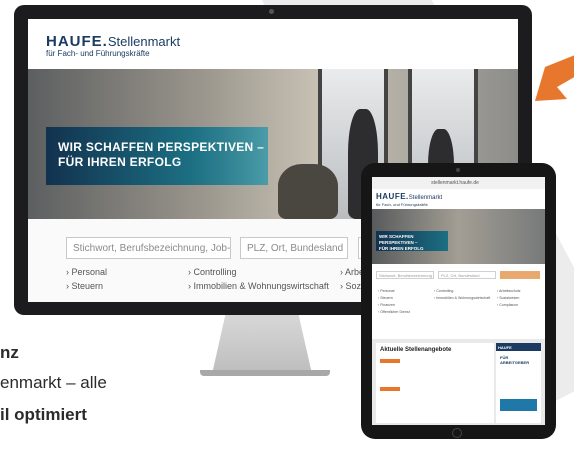 Image resolution: width=574 pixels, height=461 pixels. What do you see at coordinates (262, 343) in the screenshot?
I see `imac-stand-neck` at bounding box center [262, 343].